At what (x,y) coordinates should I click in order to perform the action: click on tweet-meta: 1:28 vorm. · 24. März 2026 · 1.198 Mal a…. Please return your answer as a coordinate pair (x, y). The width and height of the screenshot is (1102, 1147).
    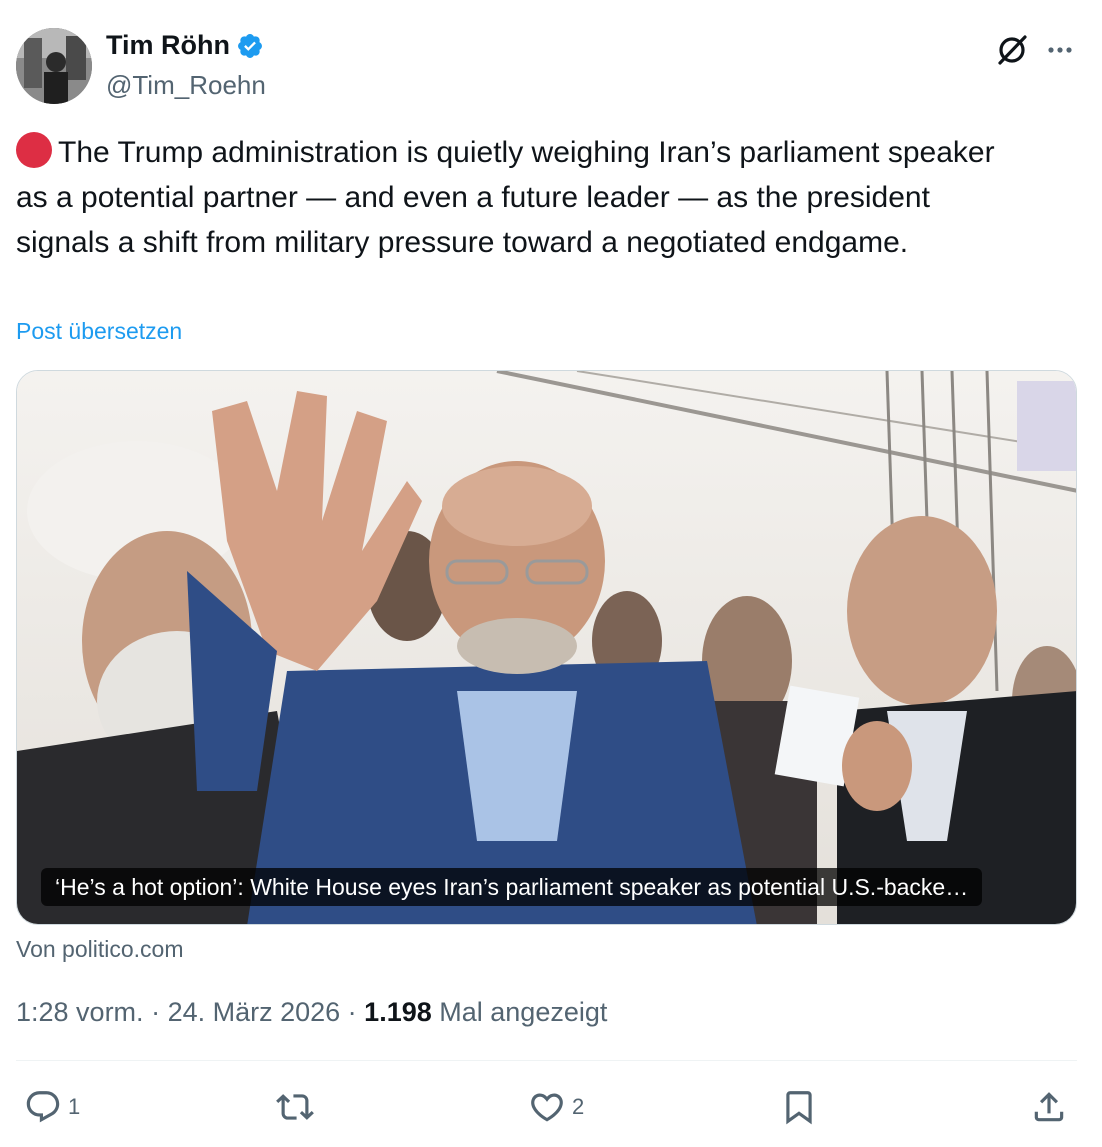
    Looking at the image, I should click on (311, 1012).